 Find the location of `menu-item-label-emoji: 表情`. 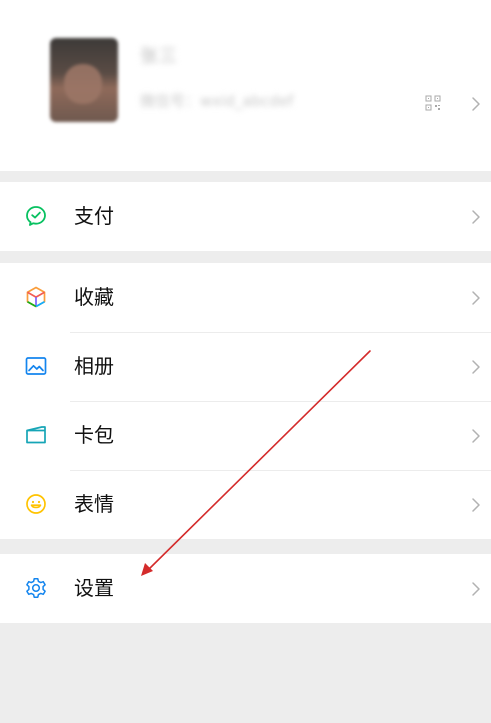

menu-item-label-emoji: 表情 is located at coordinates (94, 504).